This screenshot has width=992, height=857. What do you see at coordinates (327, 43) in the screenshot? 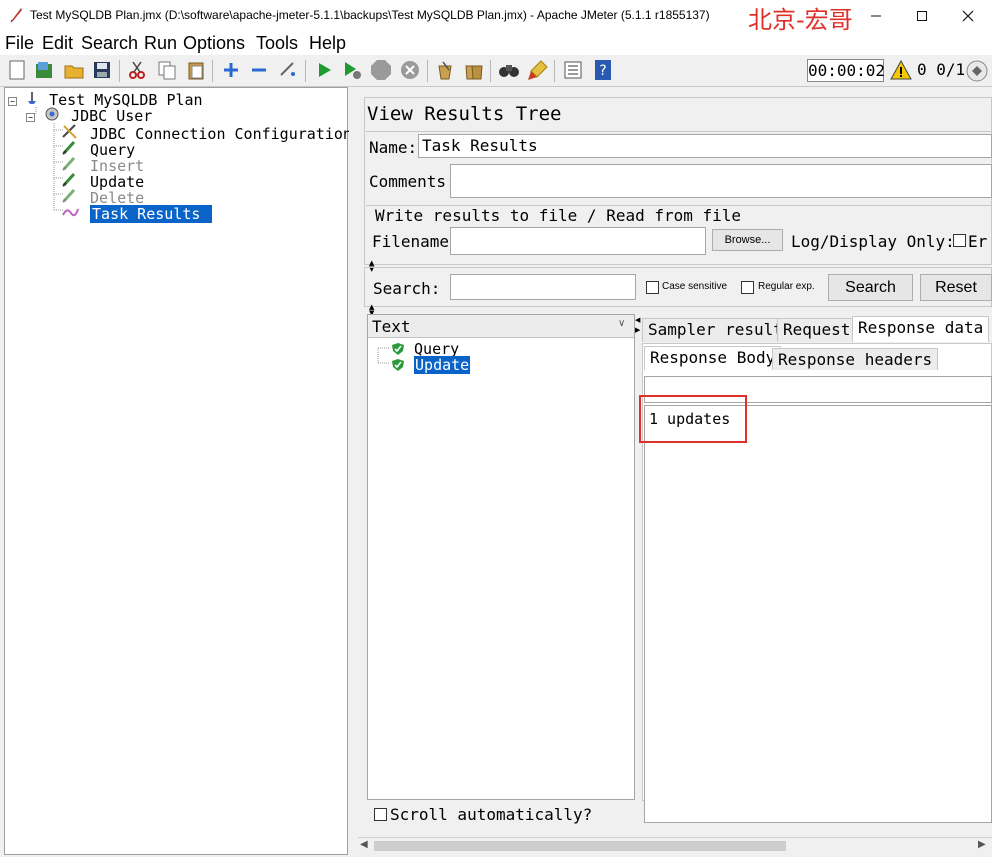
I see `menu-help: Help` at bounding box center [327, 43].